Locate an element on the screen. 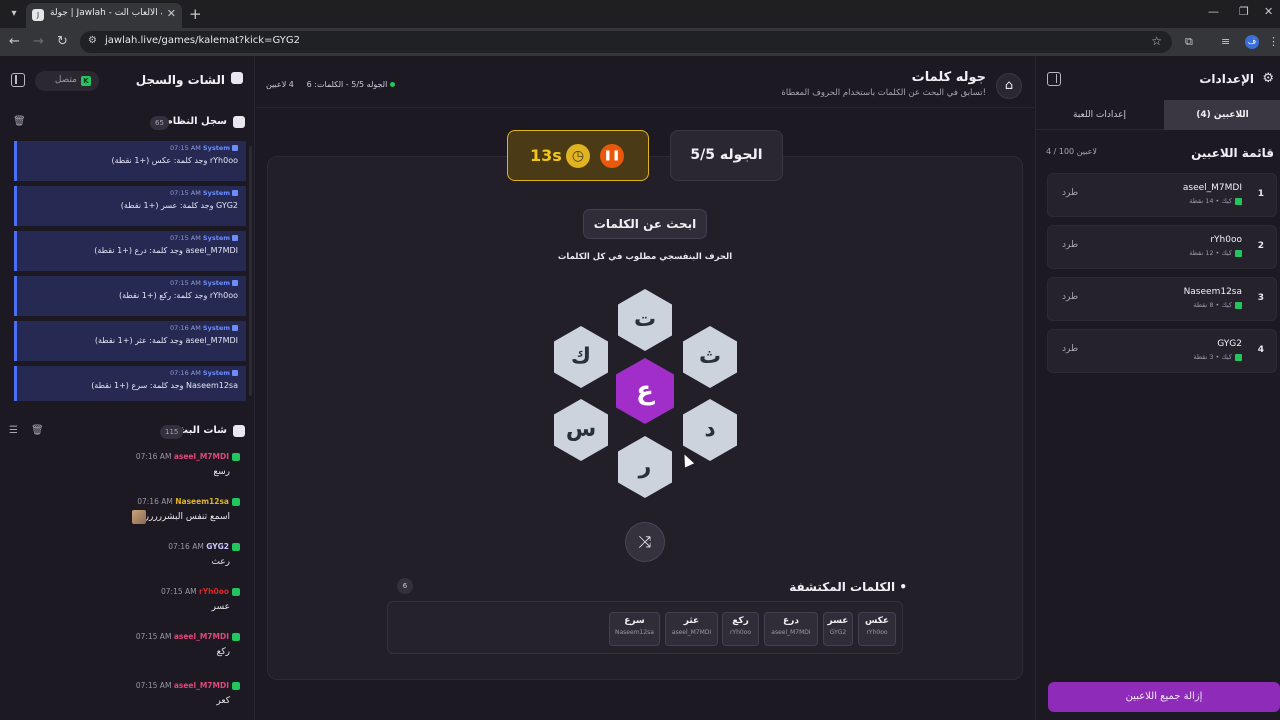 This screenshot has width=1280, height=720. tab-players: اللاعبين (4) is located at coordinates (1222, 115).